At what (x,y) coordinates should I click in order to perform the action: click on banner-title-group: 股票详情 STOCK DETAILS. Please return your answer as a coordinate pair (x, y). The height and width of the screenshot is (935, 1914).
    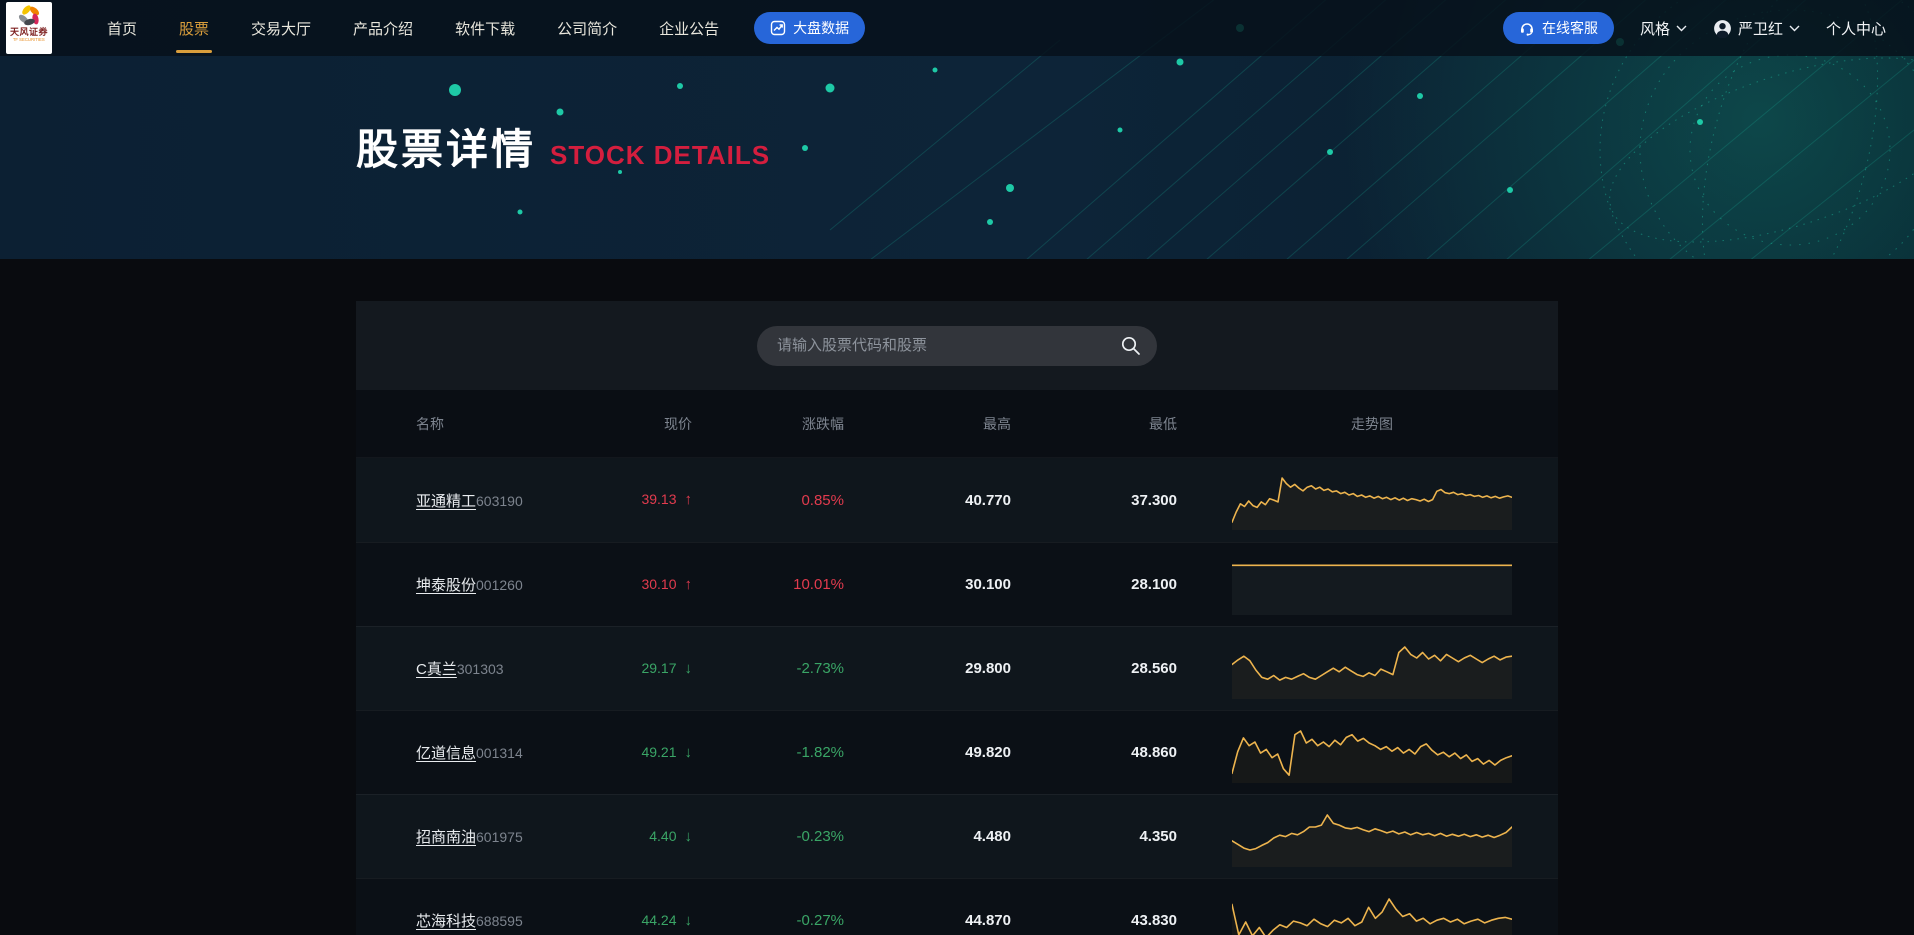
    Looking at the image, I should click on (957, 146).